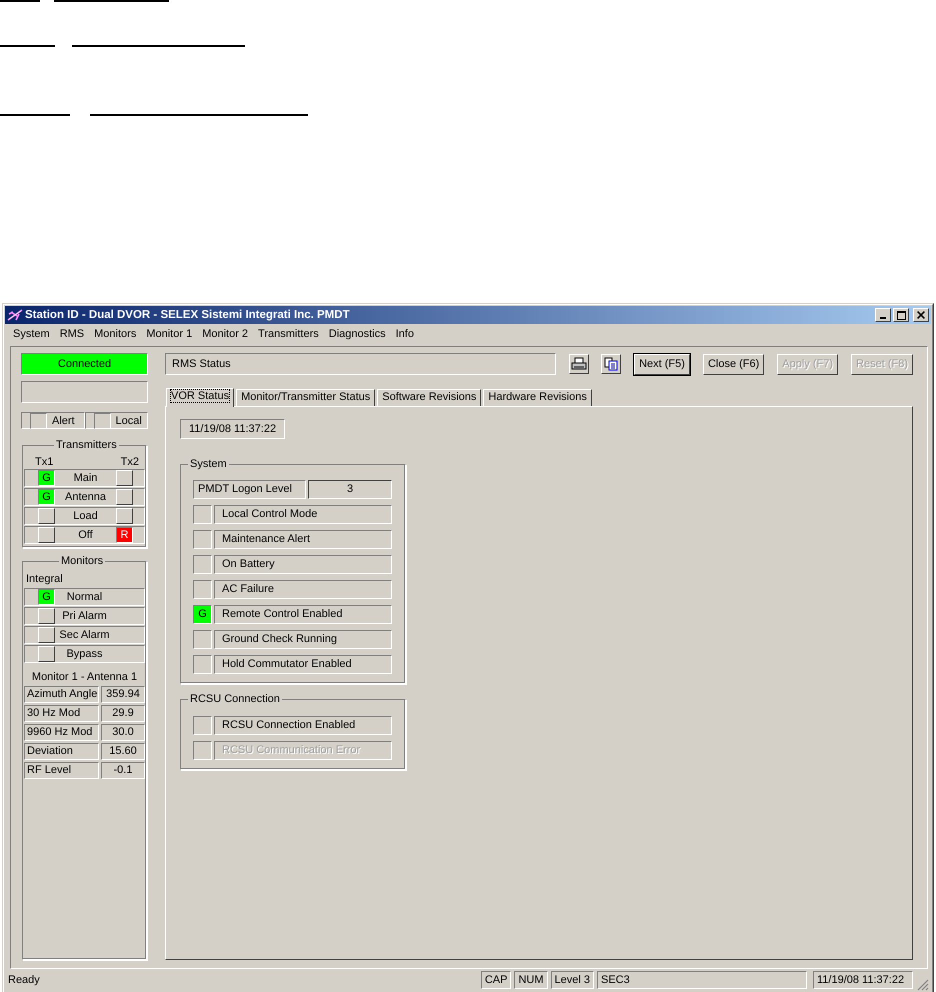 The height and width of the screenshot is (992, 936). I want to click on row-label: Sec Alarm, so click(84, 635).